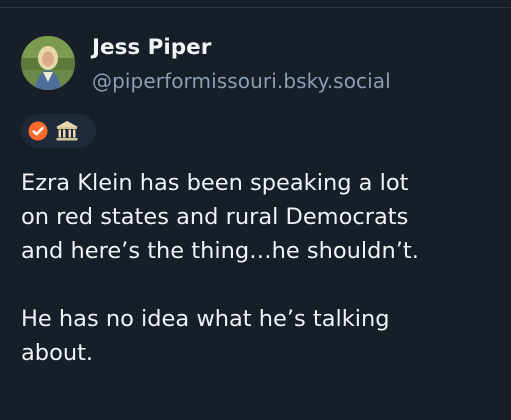 The height and width of the screenshot is (420, 511). Describe the element at coordinates (151, 48) in the screenshot. I see `author-display-name: Jess Piper` at that location.